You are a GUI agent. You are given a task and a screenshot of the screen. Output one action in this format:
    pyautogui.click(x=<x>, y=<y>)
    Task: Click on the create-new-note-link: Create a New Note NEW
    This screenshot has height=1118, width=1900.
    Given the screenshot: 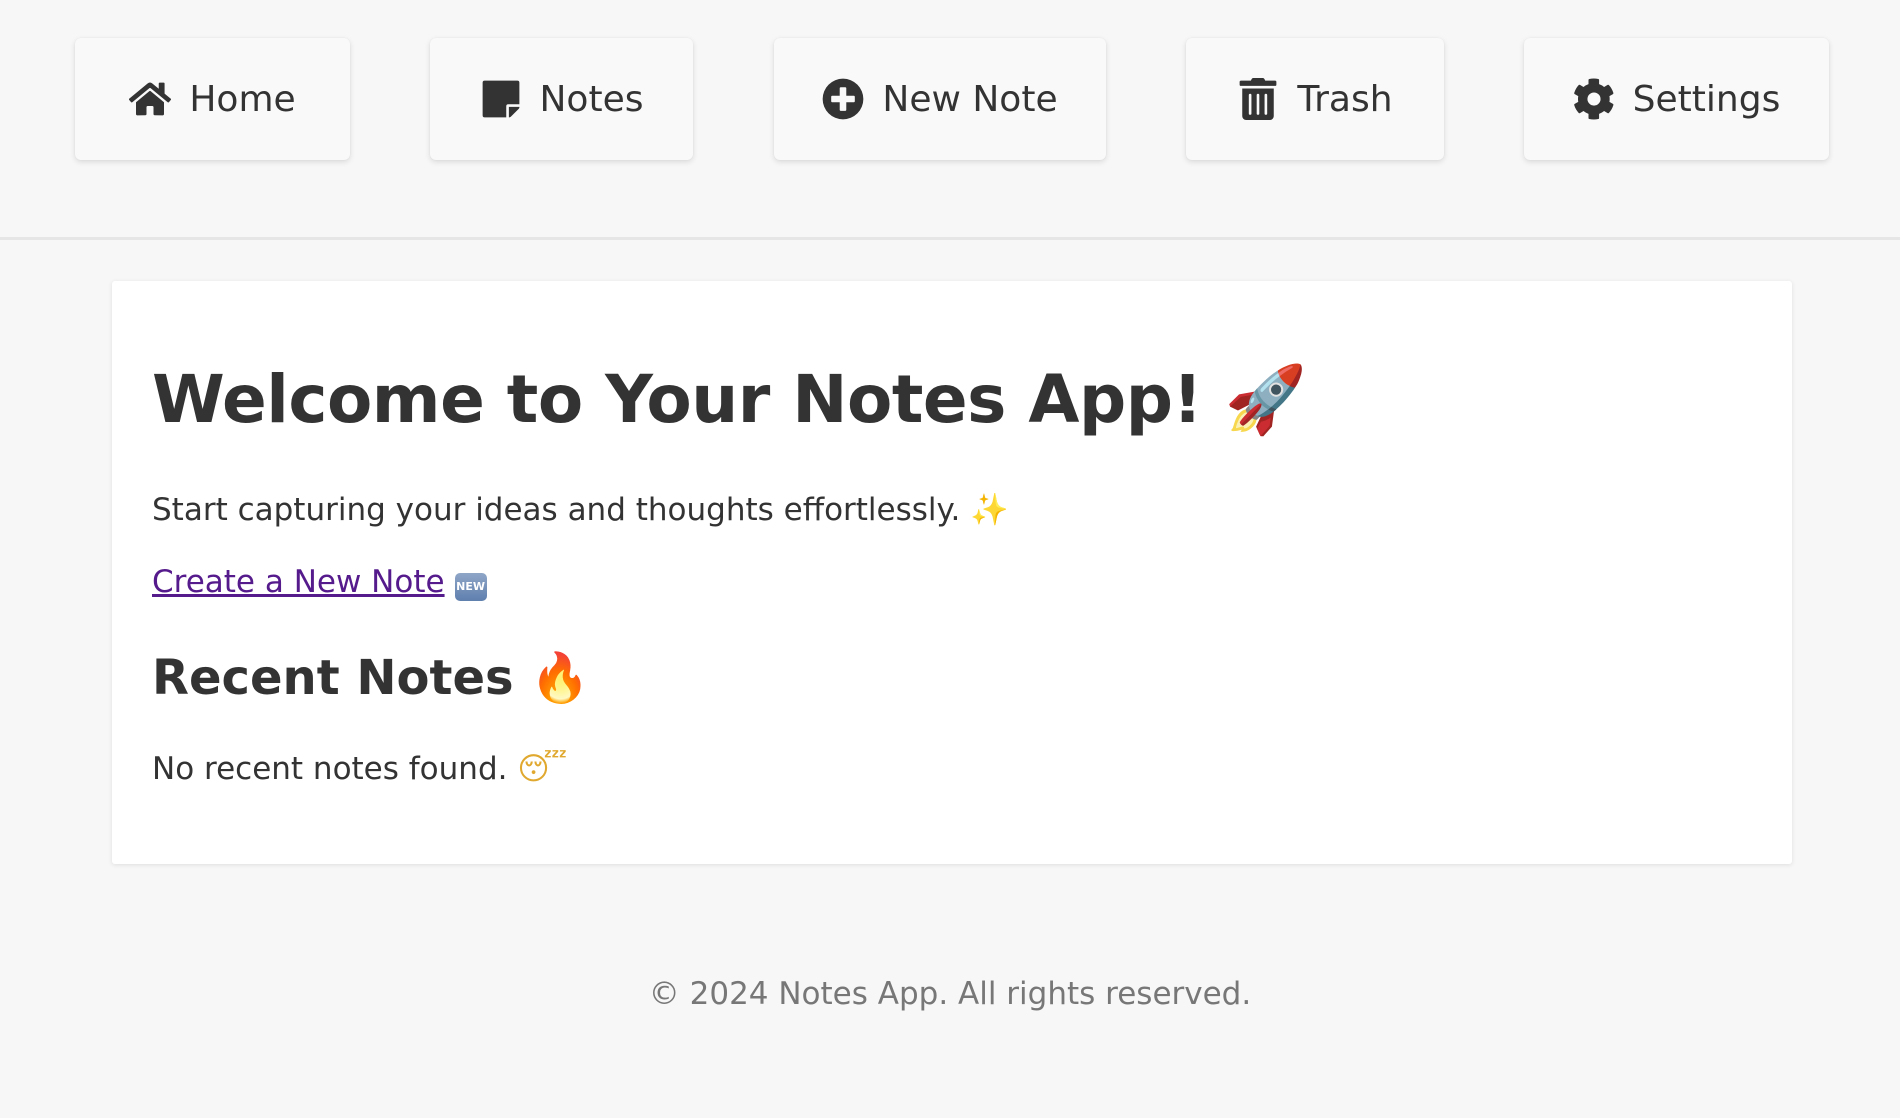 What is the action you would take?
    pyautogui.click(x=319, y=582)
    